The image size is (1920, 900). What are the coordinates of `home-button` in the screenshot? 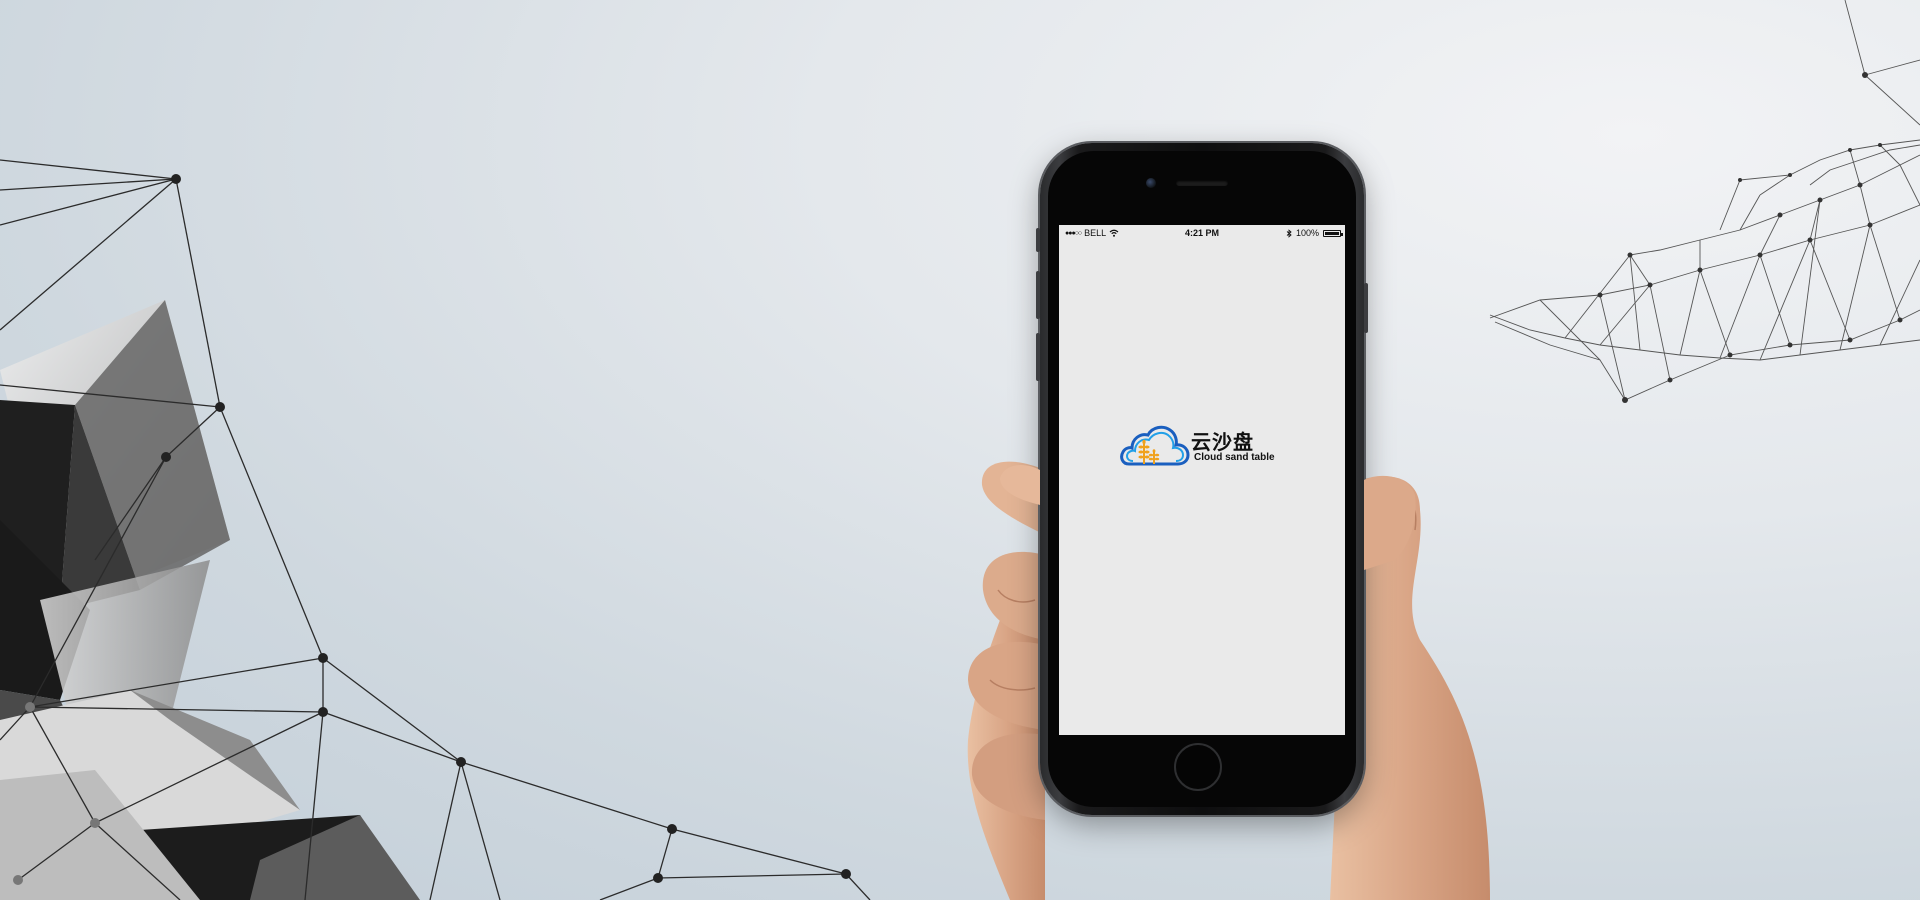 It's located at (1198, 767).